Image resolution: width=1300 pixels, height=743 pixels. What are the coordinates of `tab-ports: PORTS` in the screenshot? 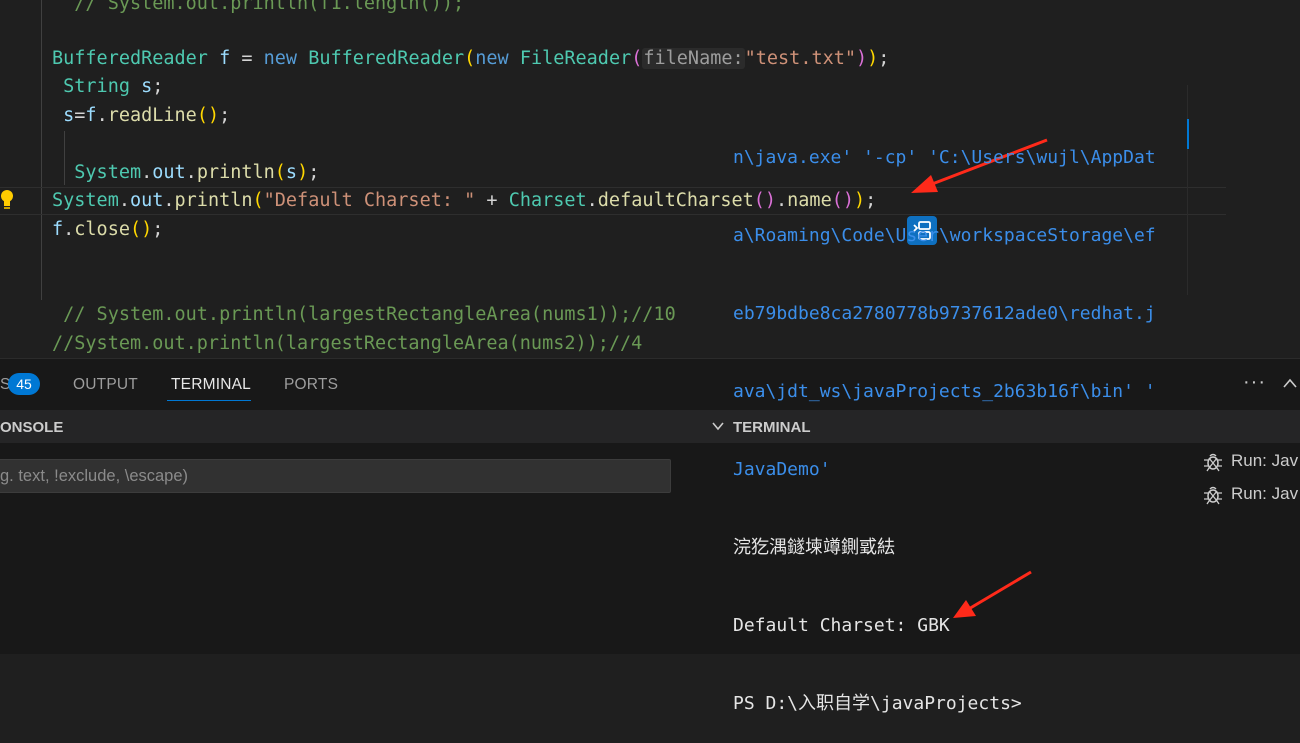 It's located at (311, 385).